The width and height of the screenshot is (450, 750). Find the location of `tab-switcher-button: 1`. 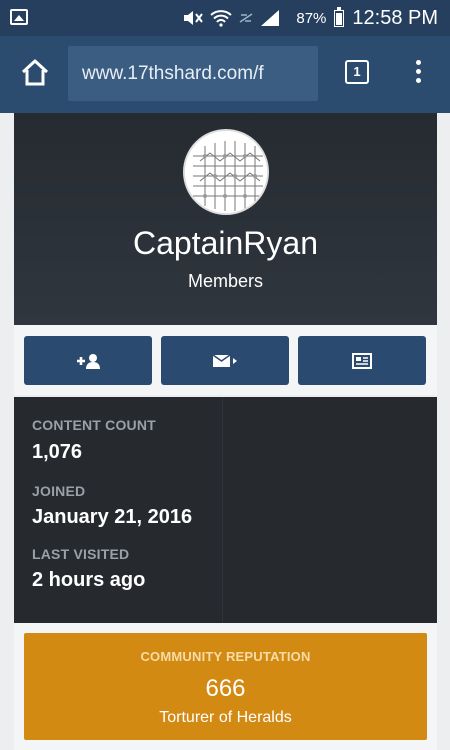

tab-switcher-button: 1 is located at coordinates (357, 72).